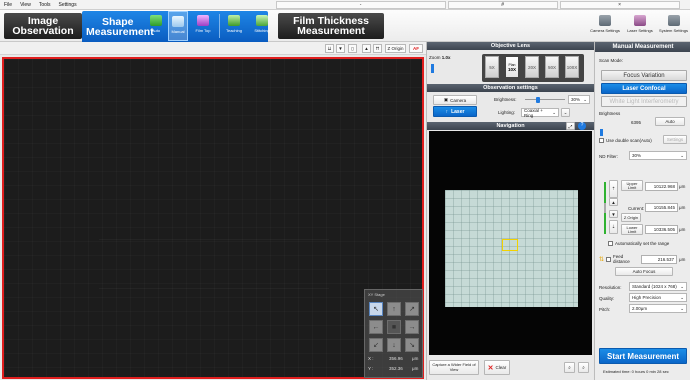 The height and width of the screenshot is (380, 690). I want to click on stage-up-right-button: ↗, so click(412, 309).